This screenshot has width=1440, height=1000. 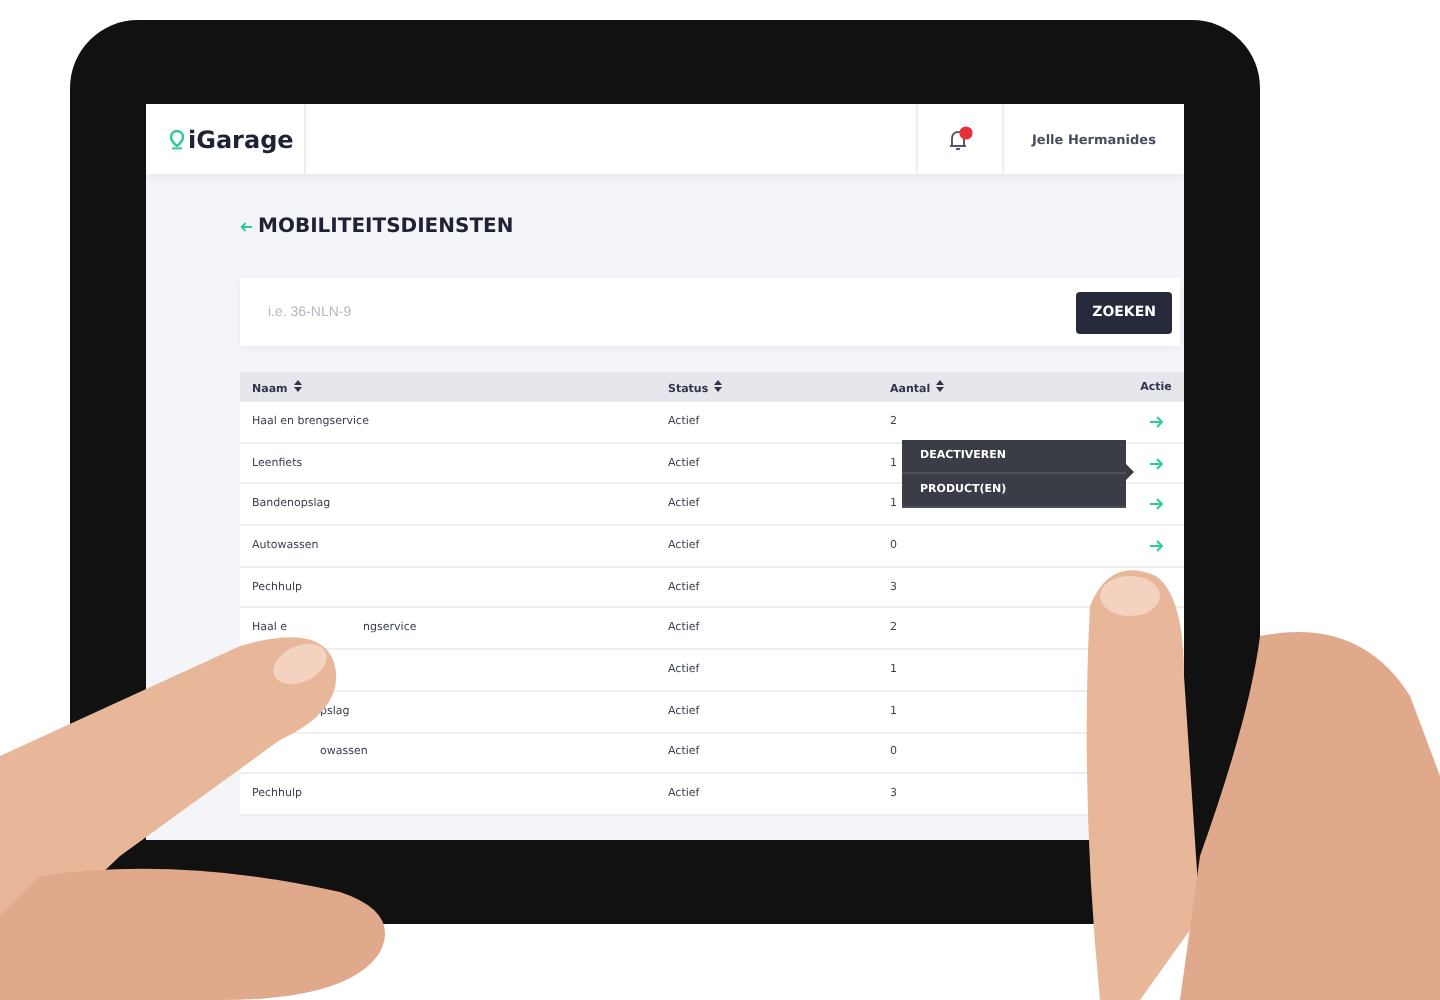 What do you see at coordinates (241, 139) in the screenshot?
I see `app-logo: iGarage` at bounding box center [241, 139].